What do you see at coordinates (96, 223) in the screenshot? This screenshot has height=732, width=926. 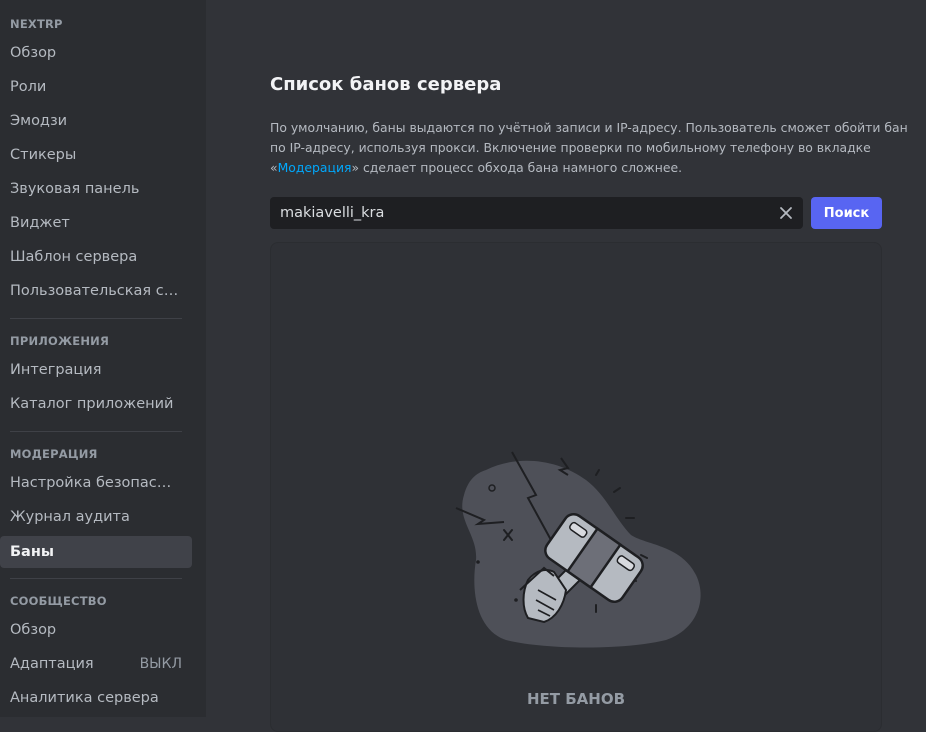 I see `sidebar-item-widget: Виджет` at bounding box center [96, 223].